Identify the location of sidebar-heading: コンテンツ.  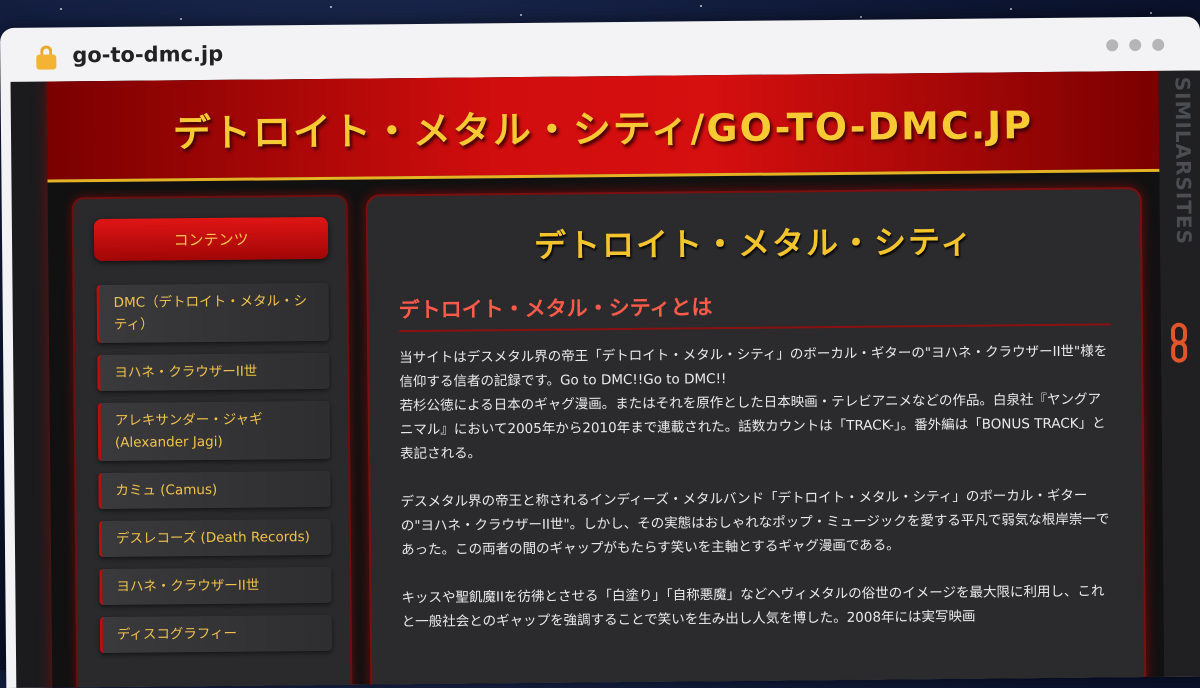
(211, 239).